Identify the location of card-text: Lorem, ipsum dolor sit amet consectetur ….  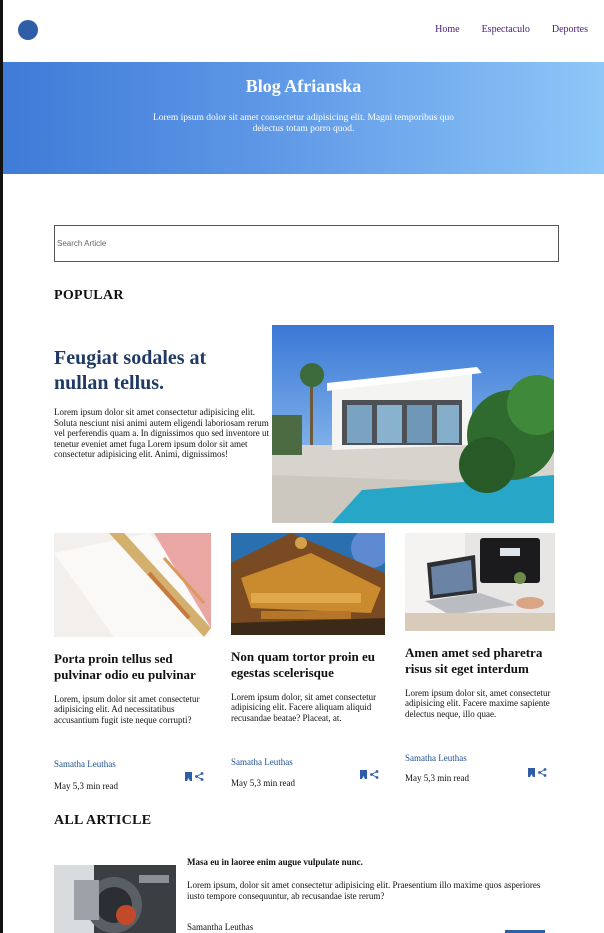
(127, 709).